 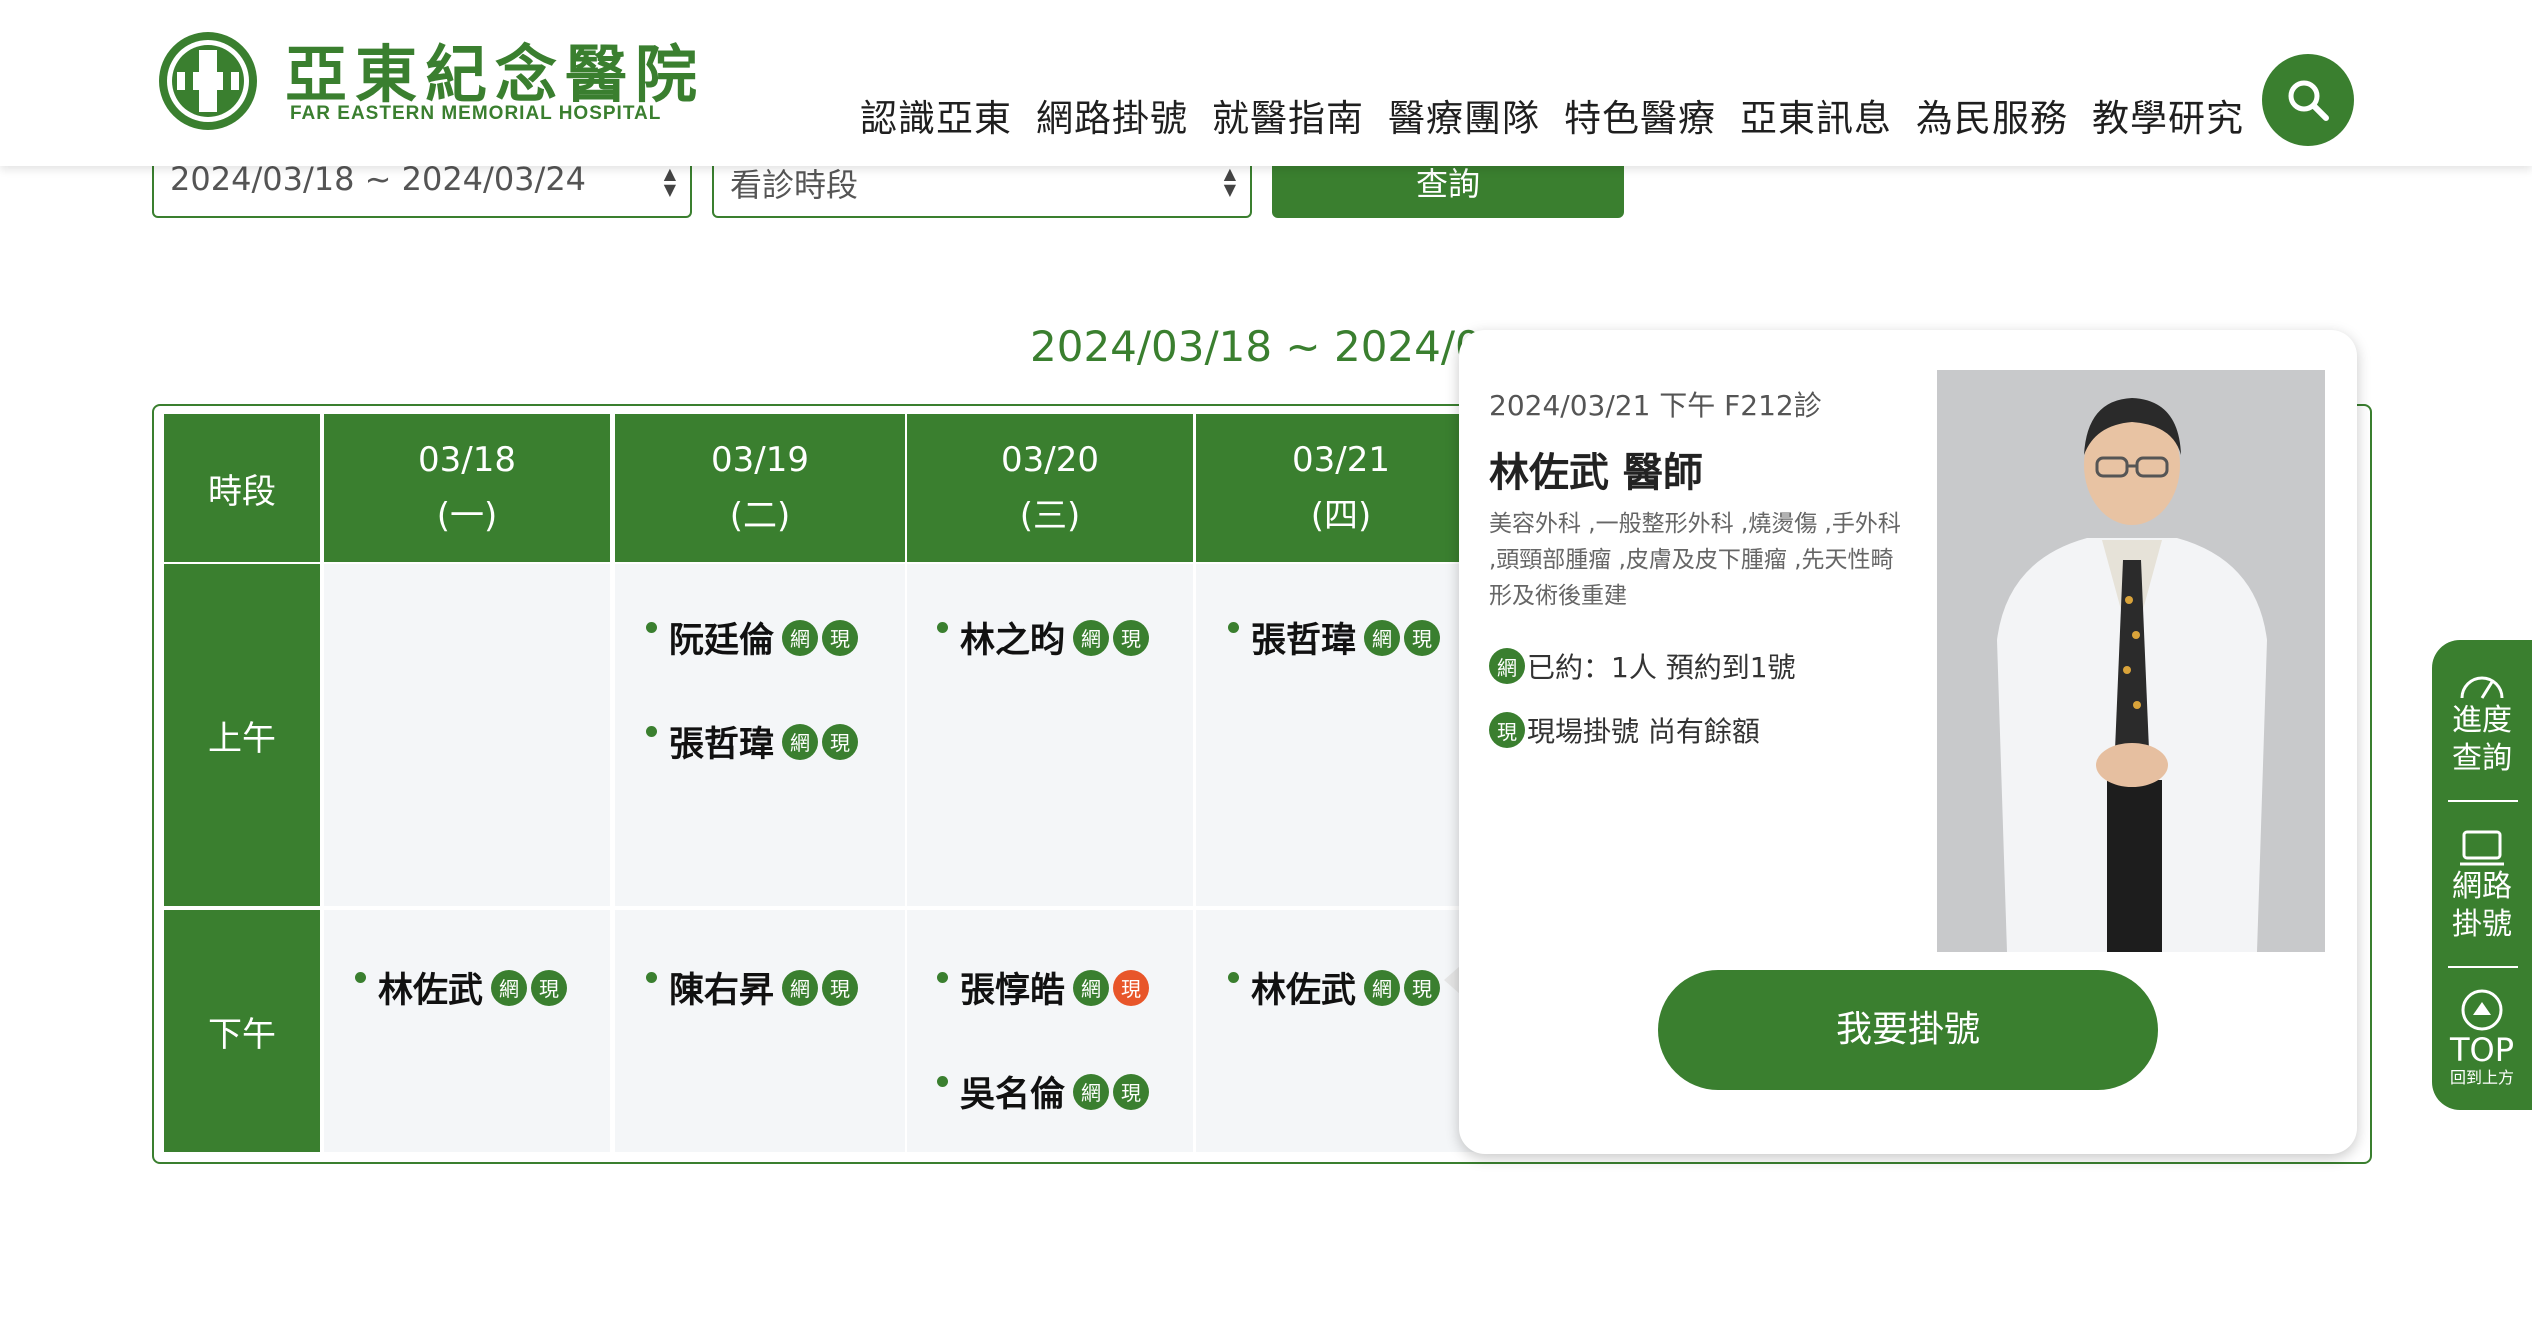 I want to click on day-weekday: (三), so click(x=1050, y=516).